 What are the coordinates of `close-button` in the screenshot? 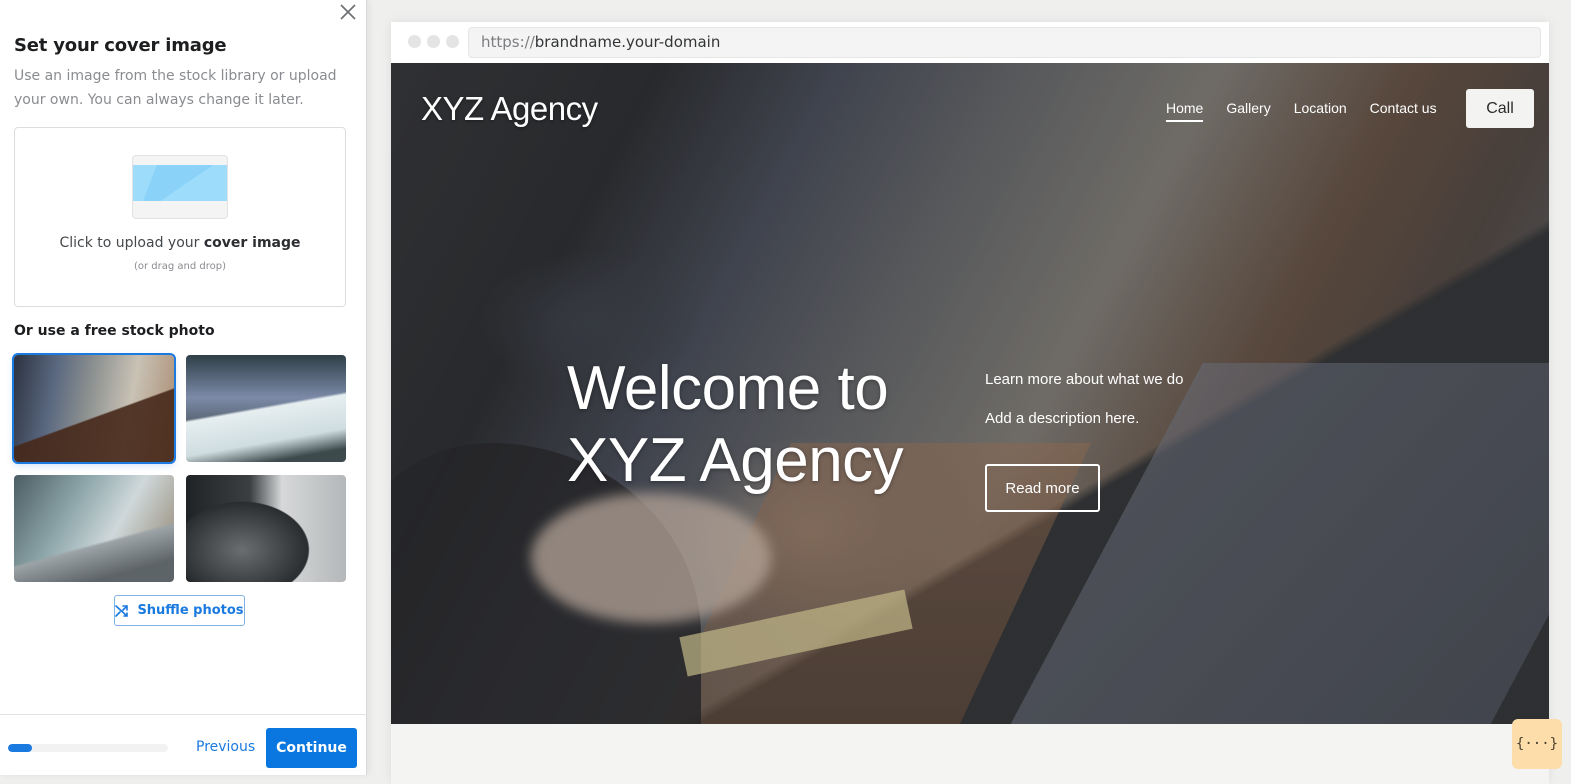 It's located at (348, 12).